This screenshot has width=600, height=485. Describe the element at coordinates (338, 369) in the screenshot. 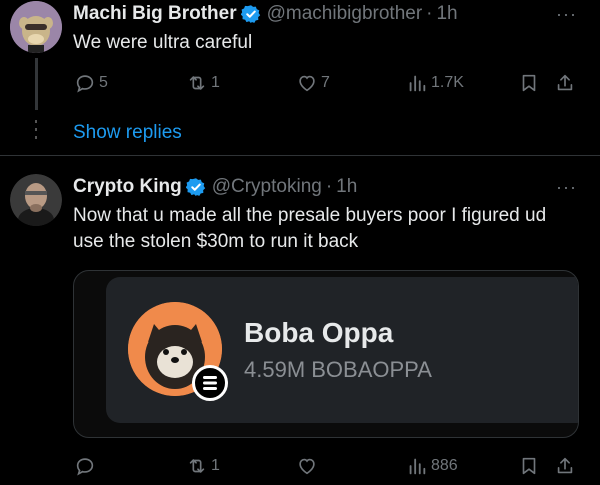

I see `token-supply: 4.59M BOBAOPPA` at that location.